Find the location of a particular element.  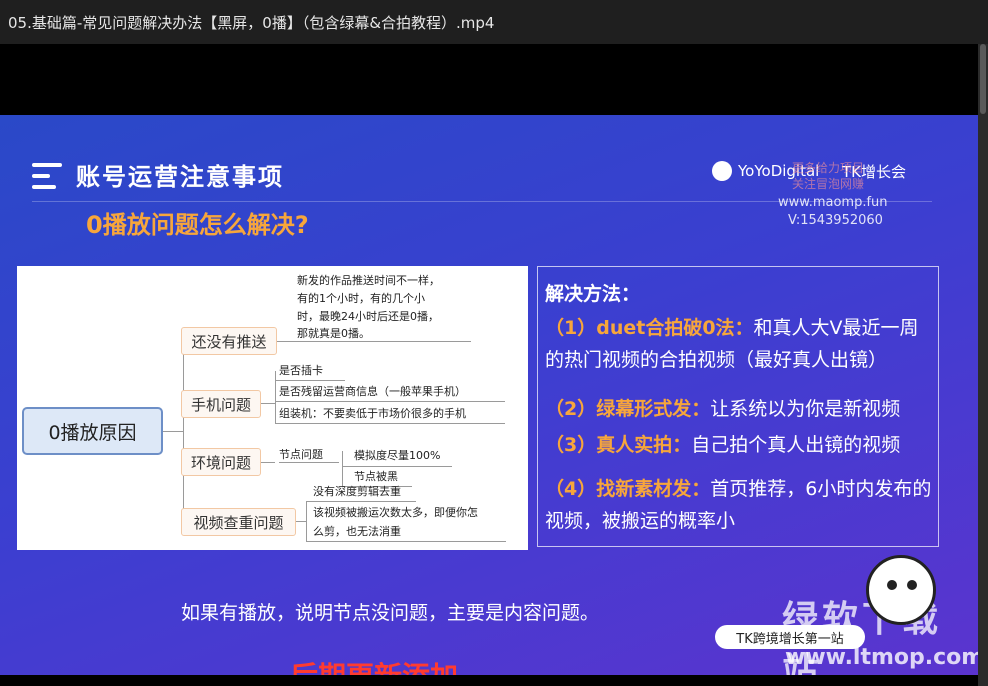

window-titlebar: 05.基础篇-常见问题解决办法【黑屏，0播】（包含绿幕&合拍教程）.mp4 is located at coordinates (494, 22).